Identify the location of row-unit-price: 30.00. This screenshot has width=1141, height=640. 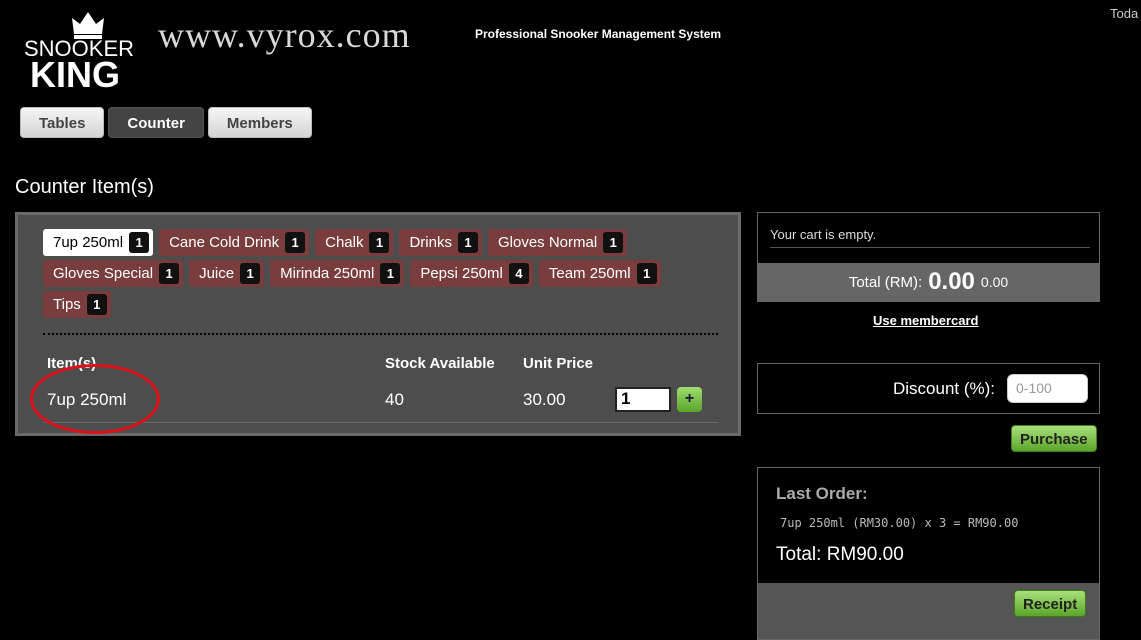
(544, 399).